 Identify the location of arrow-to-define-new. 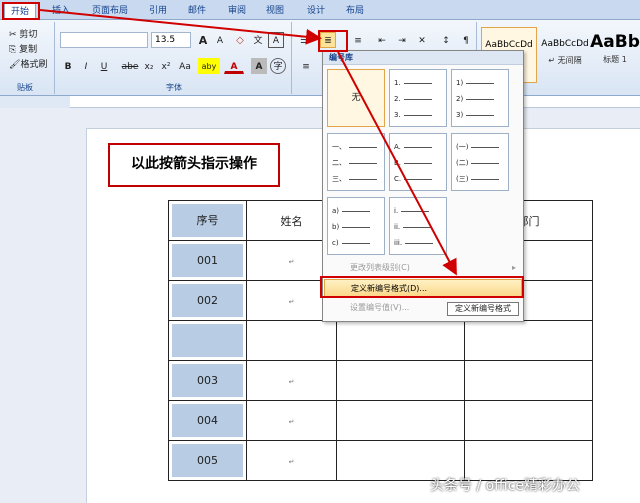
(397, 163).